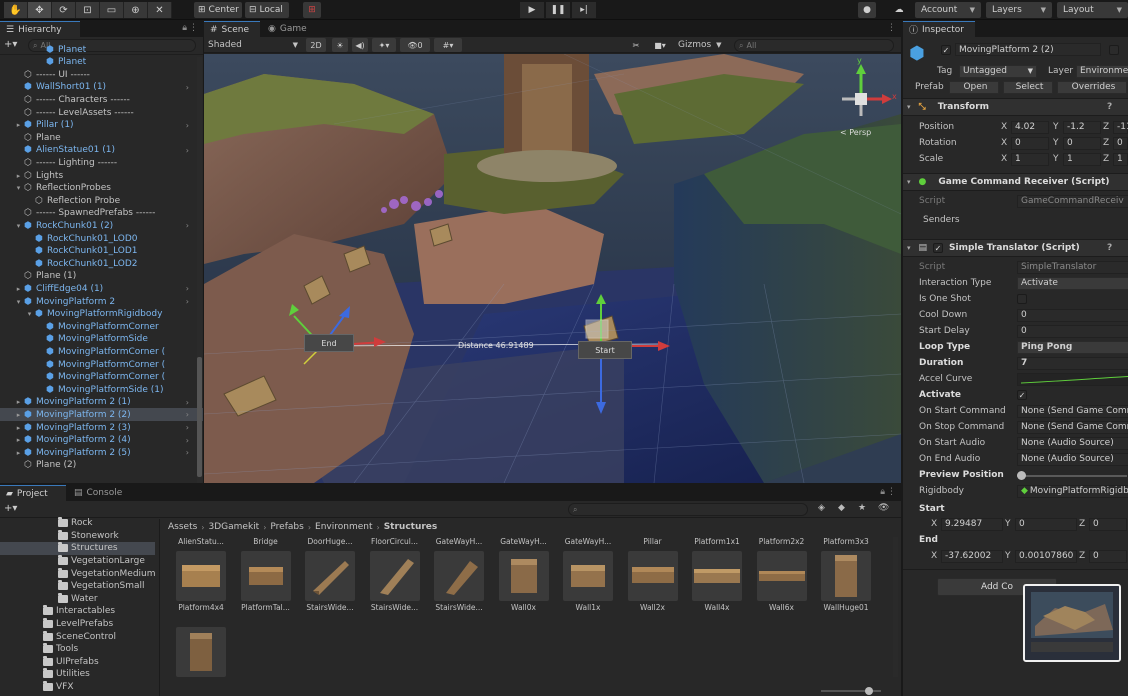 The height and width of the screenshot is (696, 1128). What do you see at coordinates (101, 452) in the screenshot?
I see `hierarchy-item: ▸ ⬢ MovingPlatform 2 (5) ›` at bounding box center [101, 452].